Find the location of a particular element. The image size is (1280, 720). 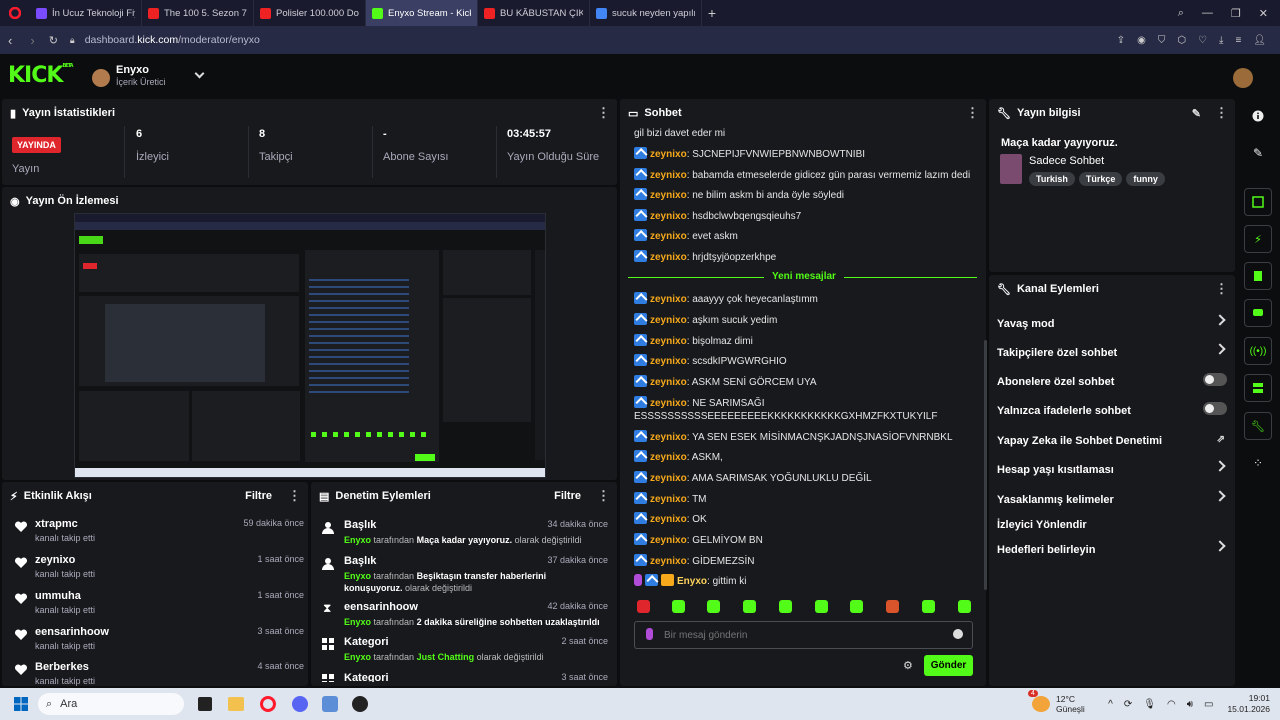

stream-preview-video is located at coordinates (310, 345).